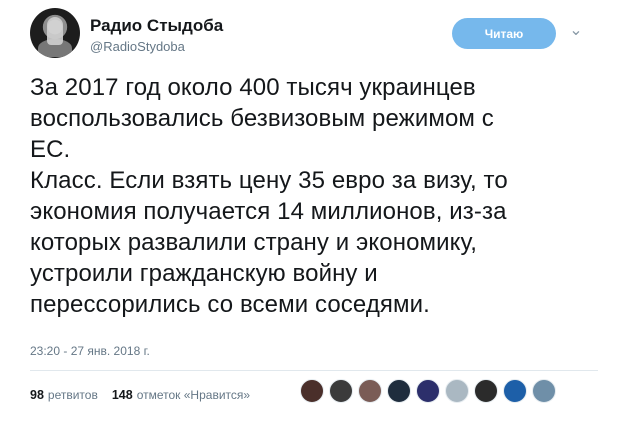 This screenshot has height=425, width=625. What do you see at coordinates (230, 304) in the screenshot?
I see `tweet-text-line: перессорились со всеми соседями.` at bounding box center [230, 304].